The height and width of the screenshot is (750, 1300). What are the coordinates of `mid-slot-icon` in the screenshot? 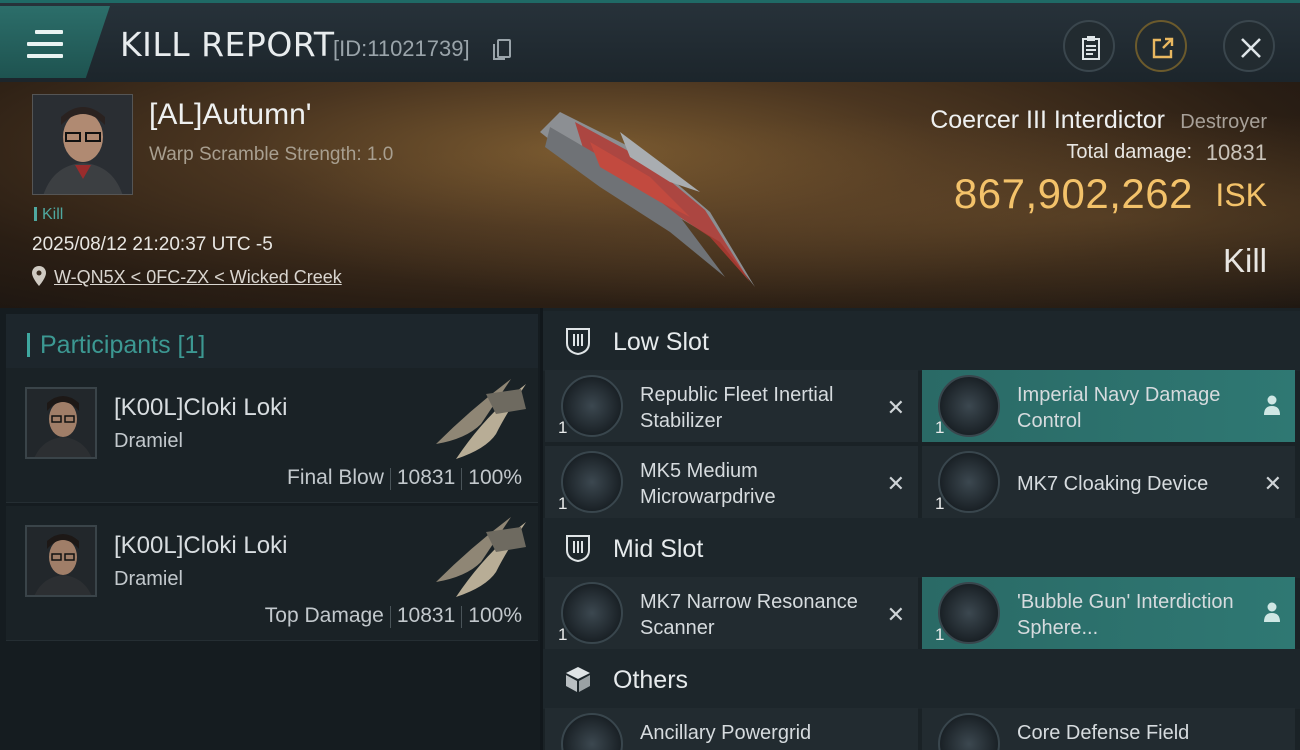 It's located at (578, 549).